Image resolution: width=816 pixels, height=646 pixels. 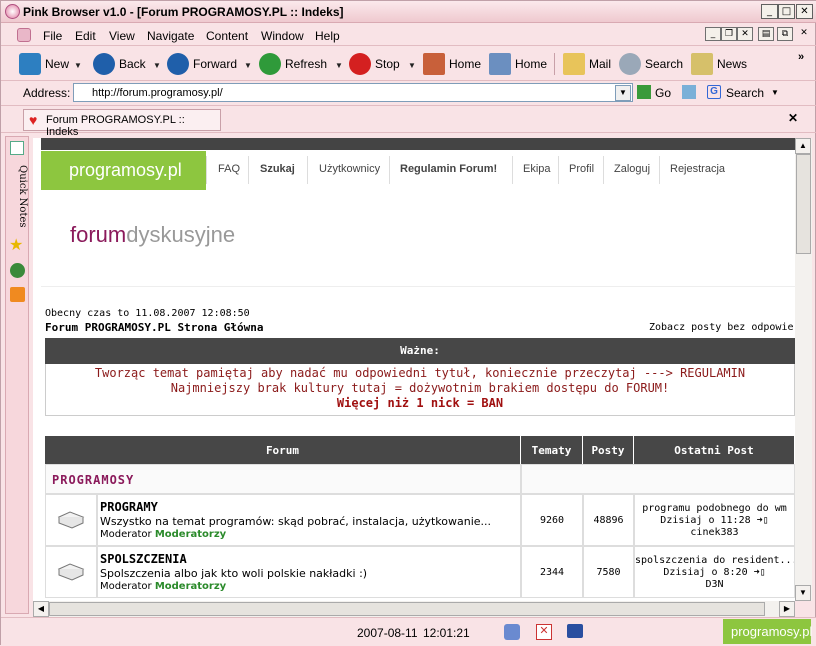 I want to click on quick-notes-label: Quick Notes, so click(x=17, y=196).